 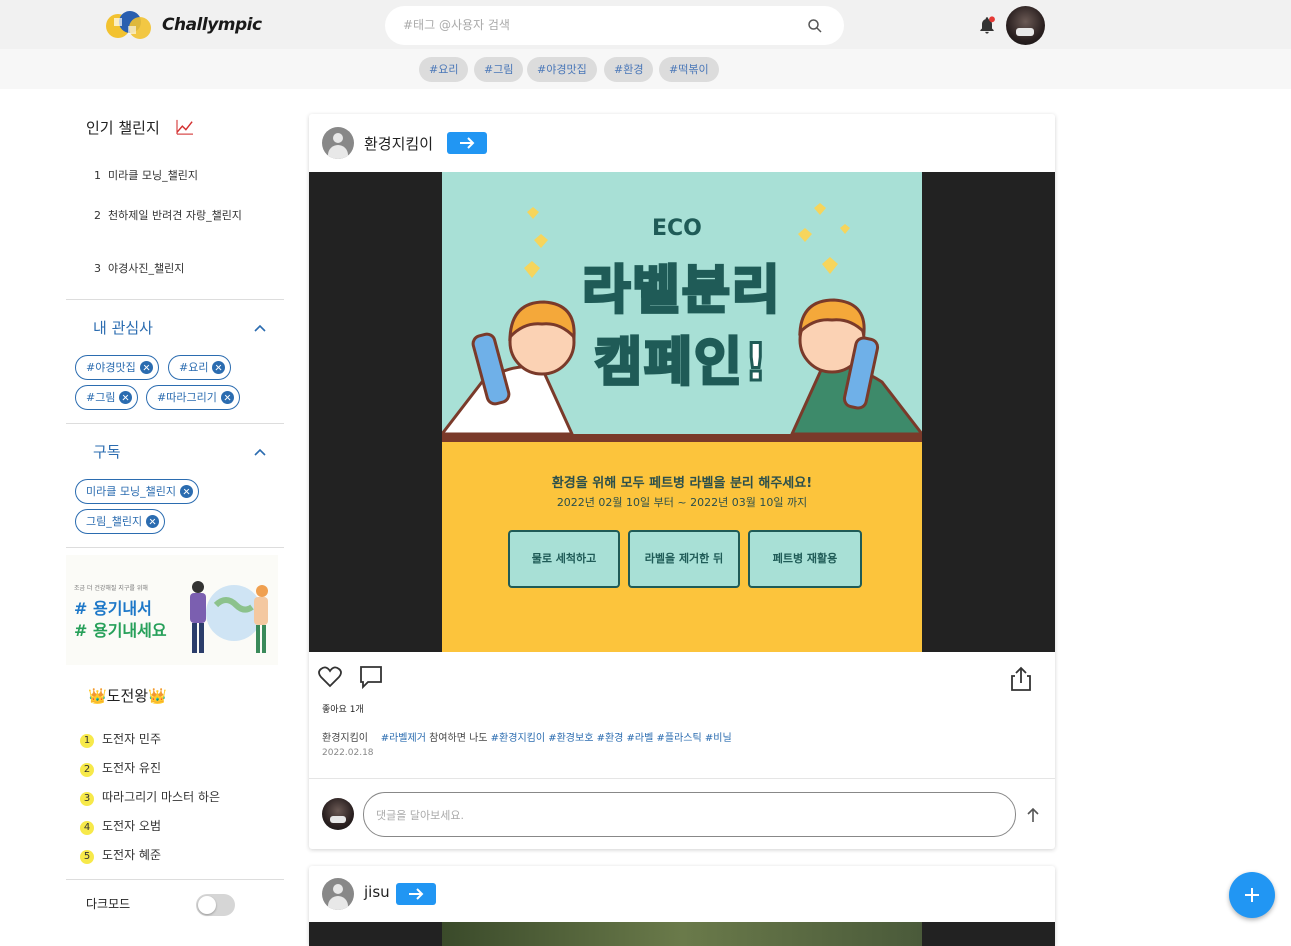 What do you see at coordinates (682, 438) in the screenshot?
I see `poster-ground` at bounding box center [682, 438].